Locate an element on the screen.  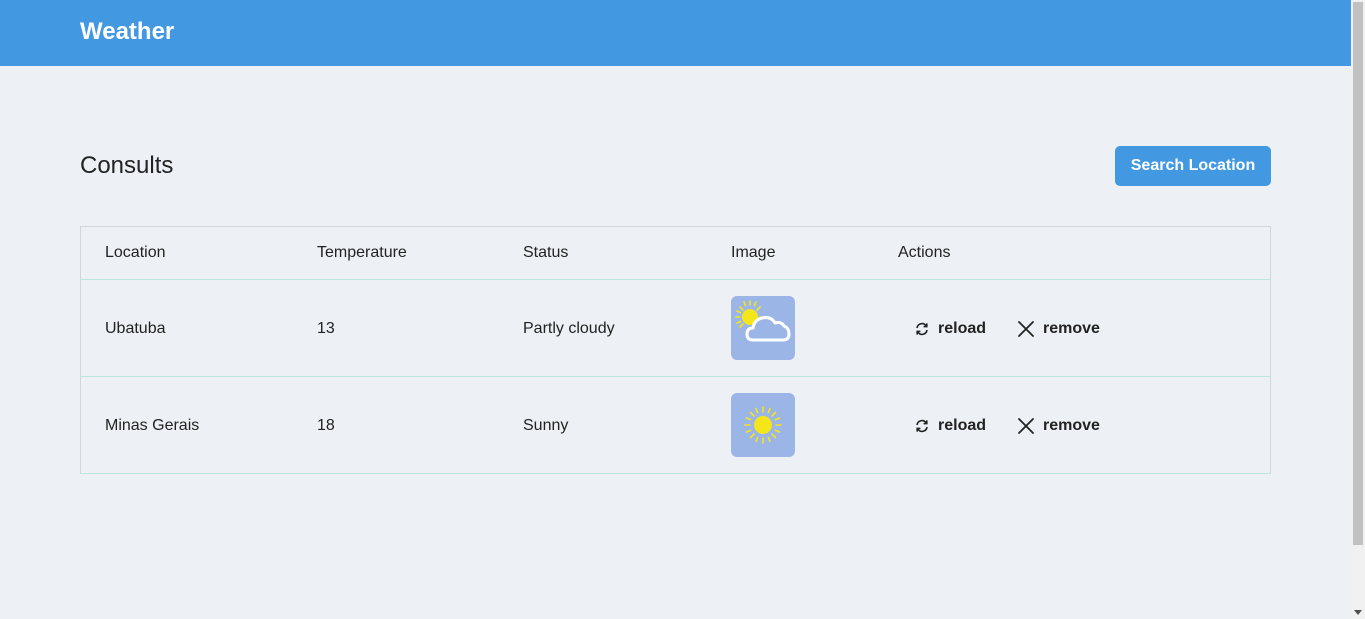
location-cell: Ubatuba is located at coordinates (135, 328).